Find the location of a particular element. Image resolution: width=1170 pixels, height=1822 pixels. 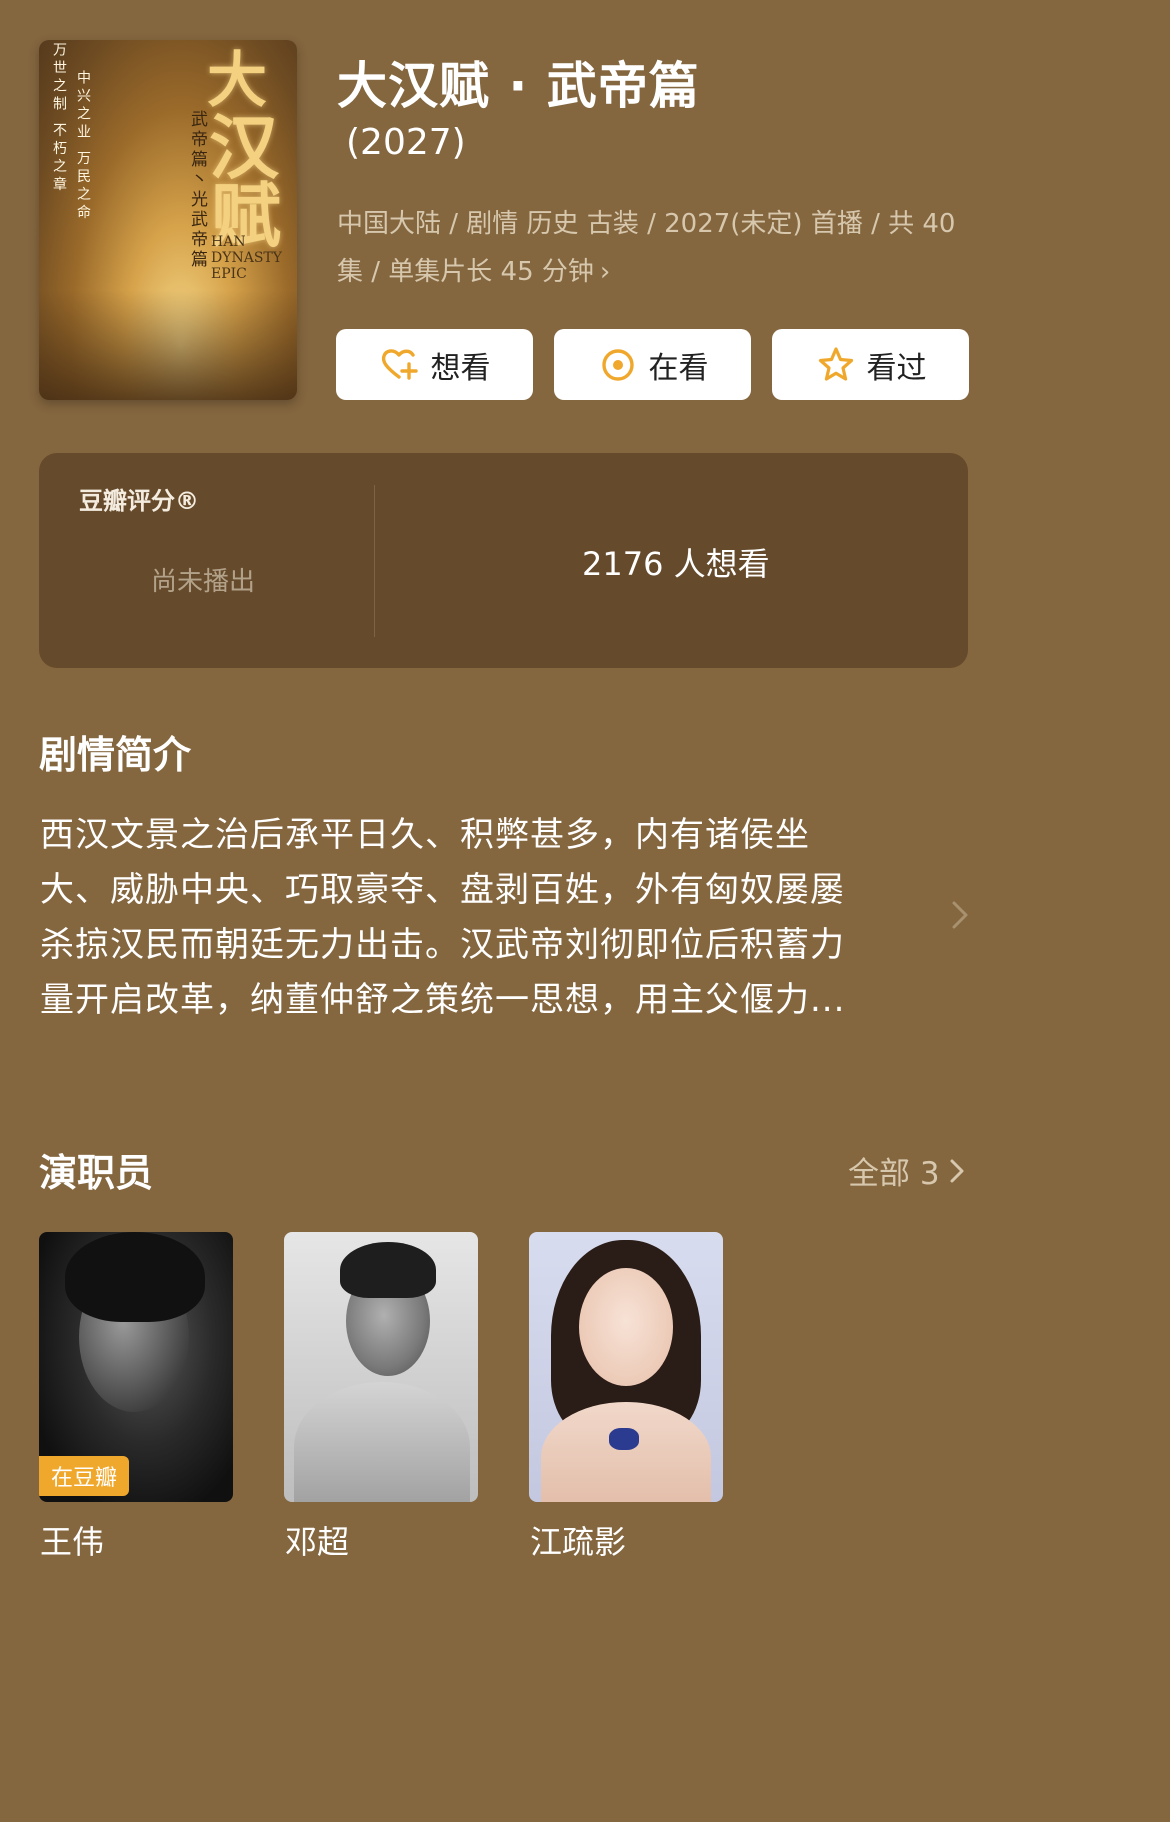

shoulder-shape is located at coordinates (626, 1452).